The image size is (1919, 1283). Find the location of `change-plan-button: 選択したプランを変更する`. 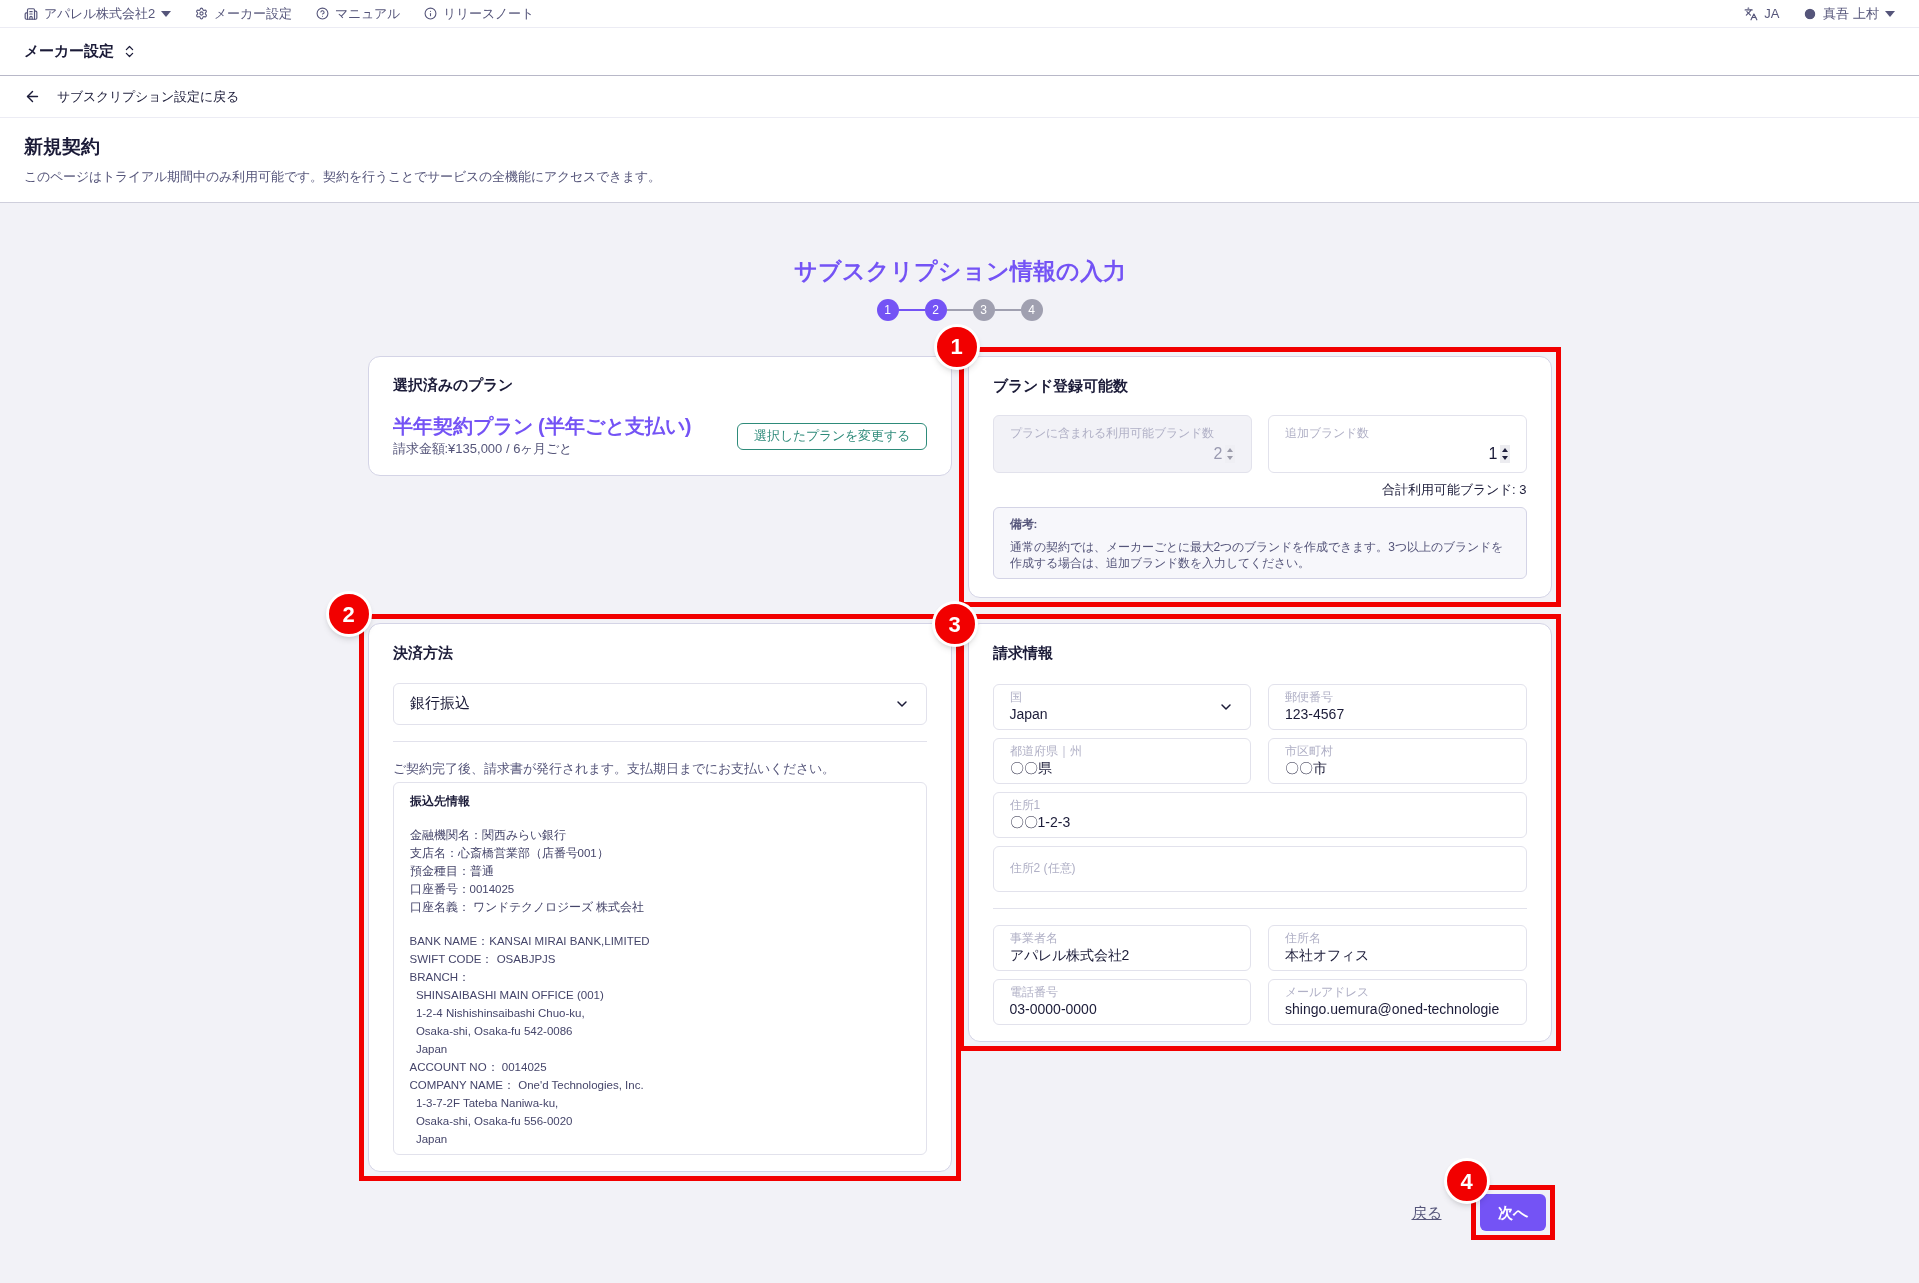

change-plan-button: 選択したプランを変更する is located at coordinates (831, 436).